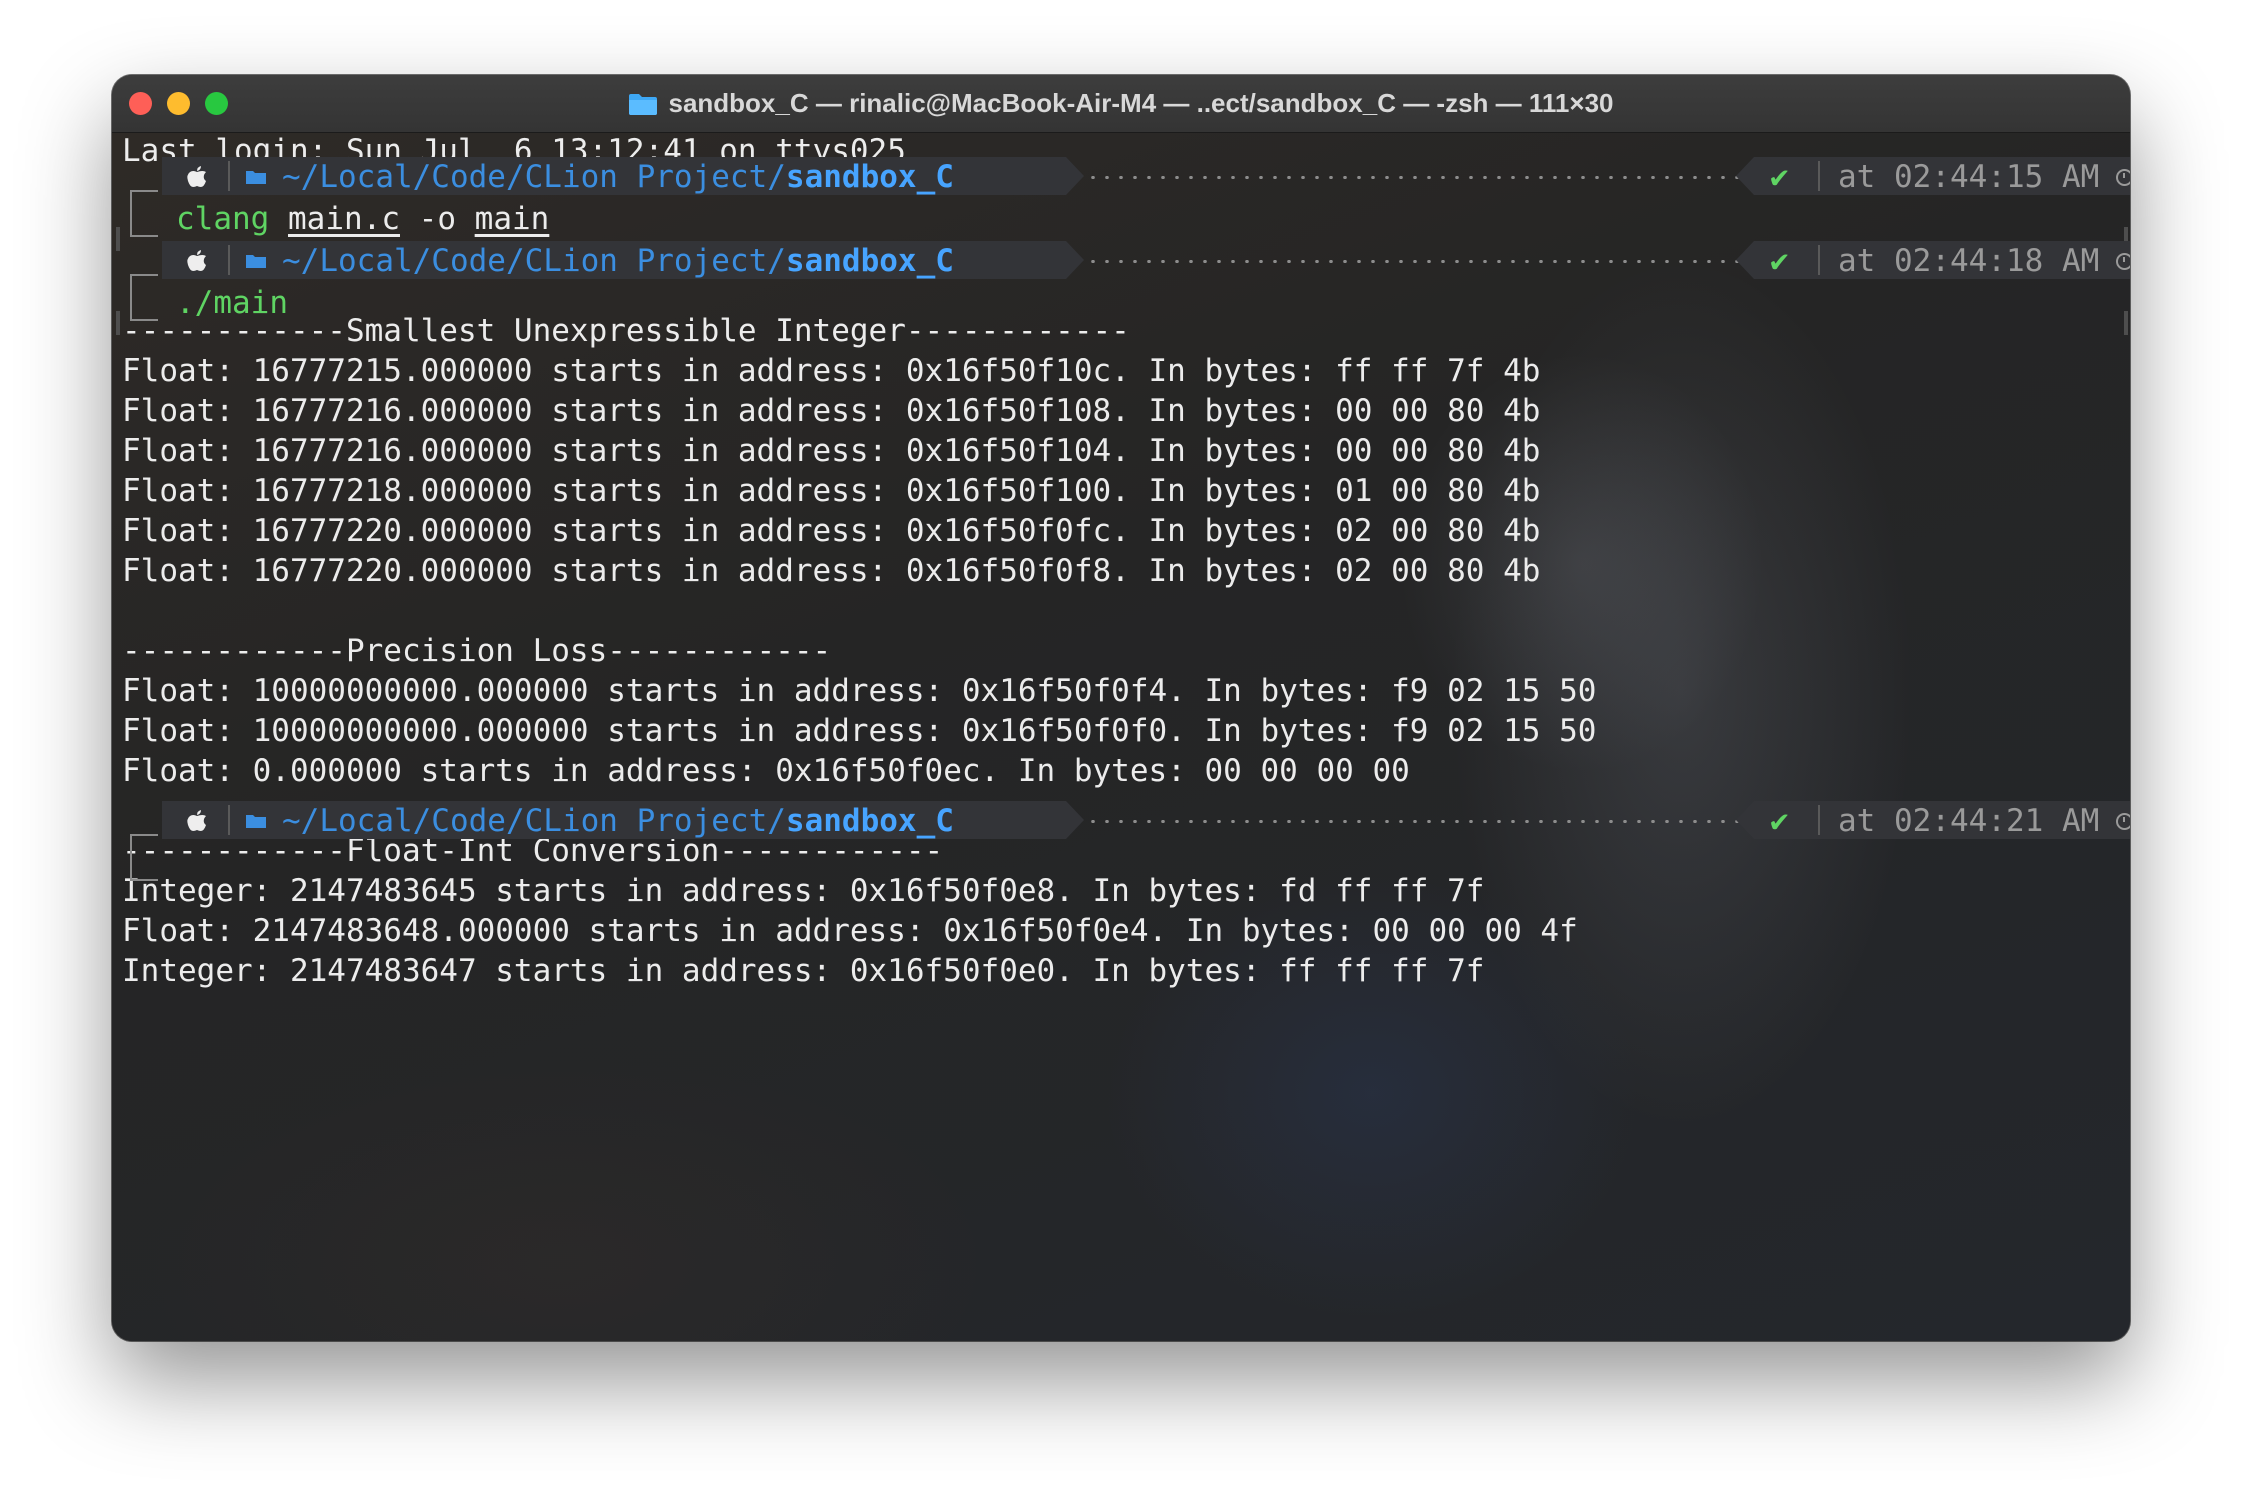 This screenshot has width=2242, height=1490. What do you see at coordinates (1969, 177) in the screenshot?
I see `prompt-time: at 02:44:15 AM` at bounding box center [1969, 177].